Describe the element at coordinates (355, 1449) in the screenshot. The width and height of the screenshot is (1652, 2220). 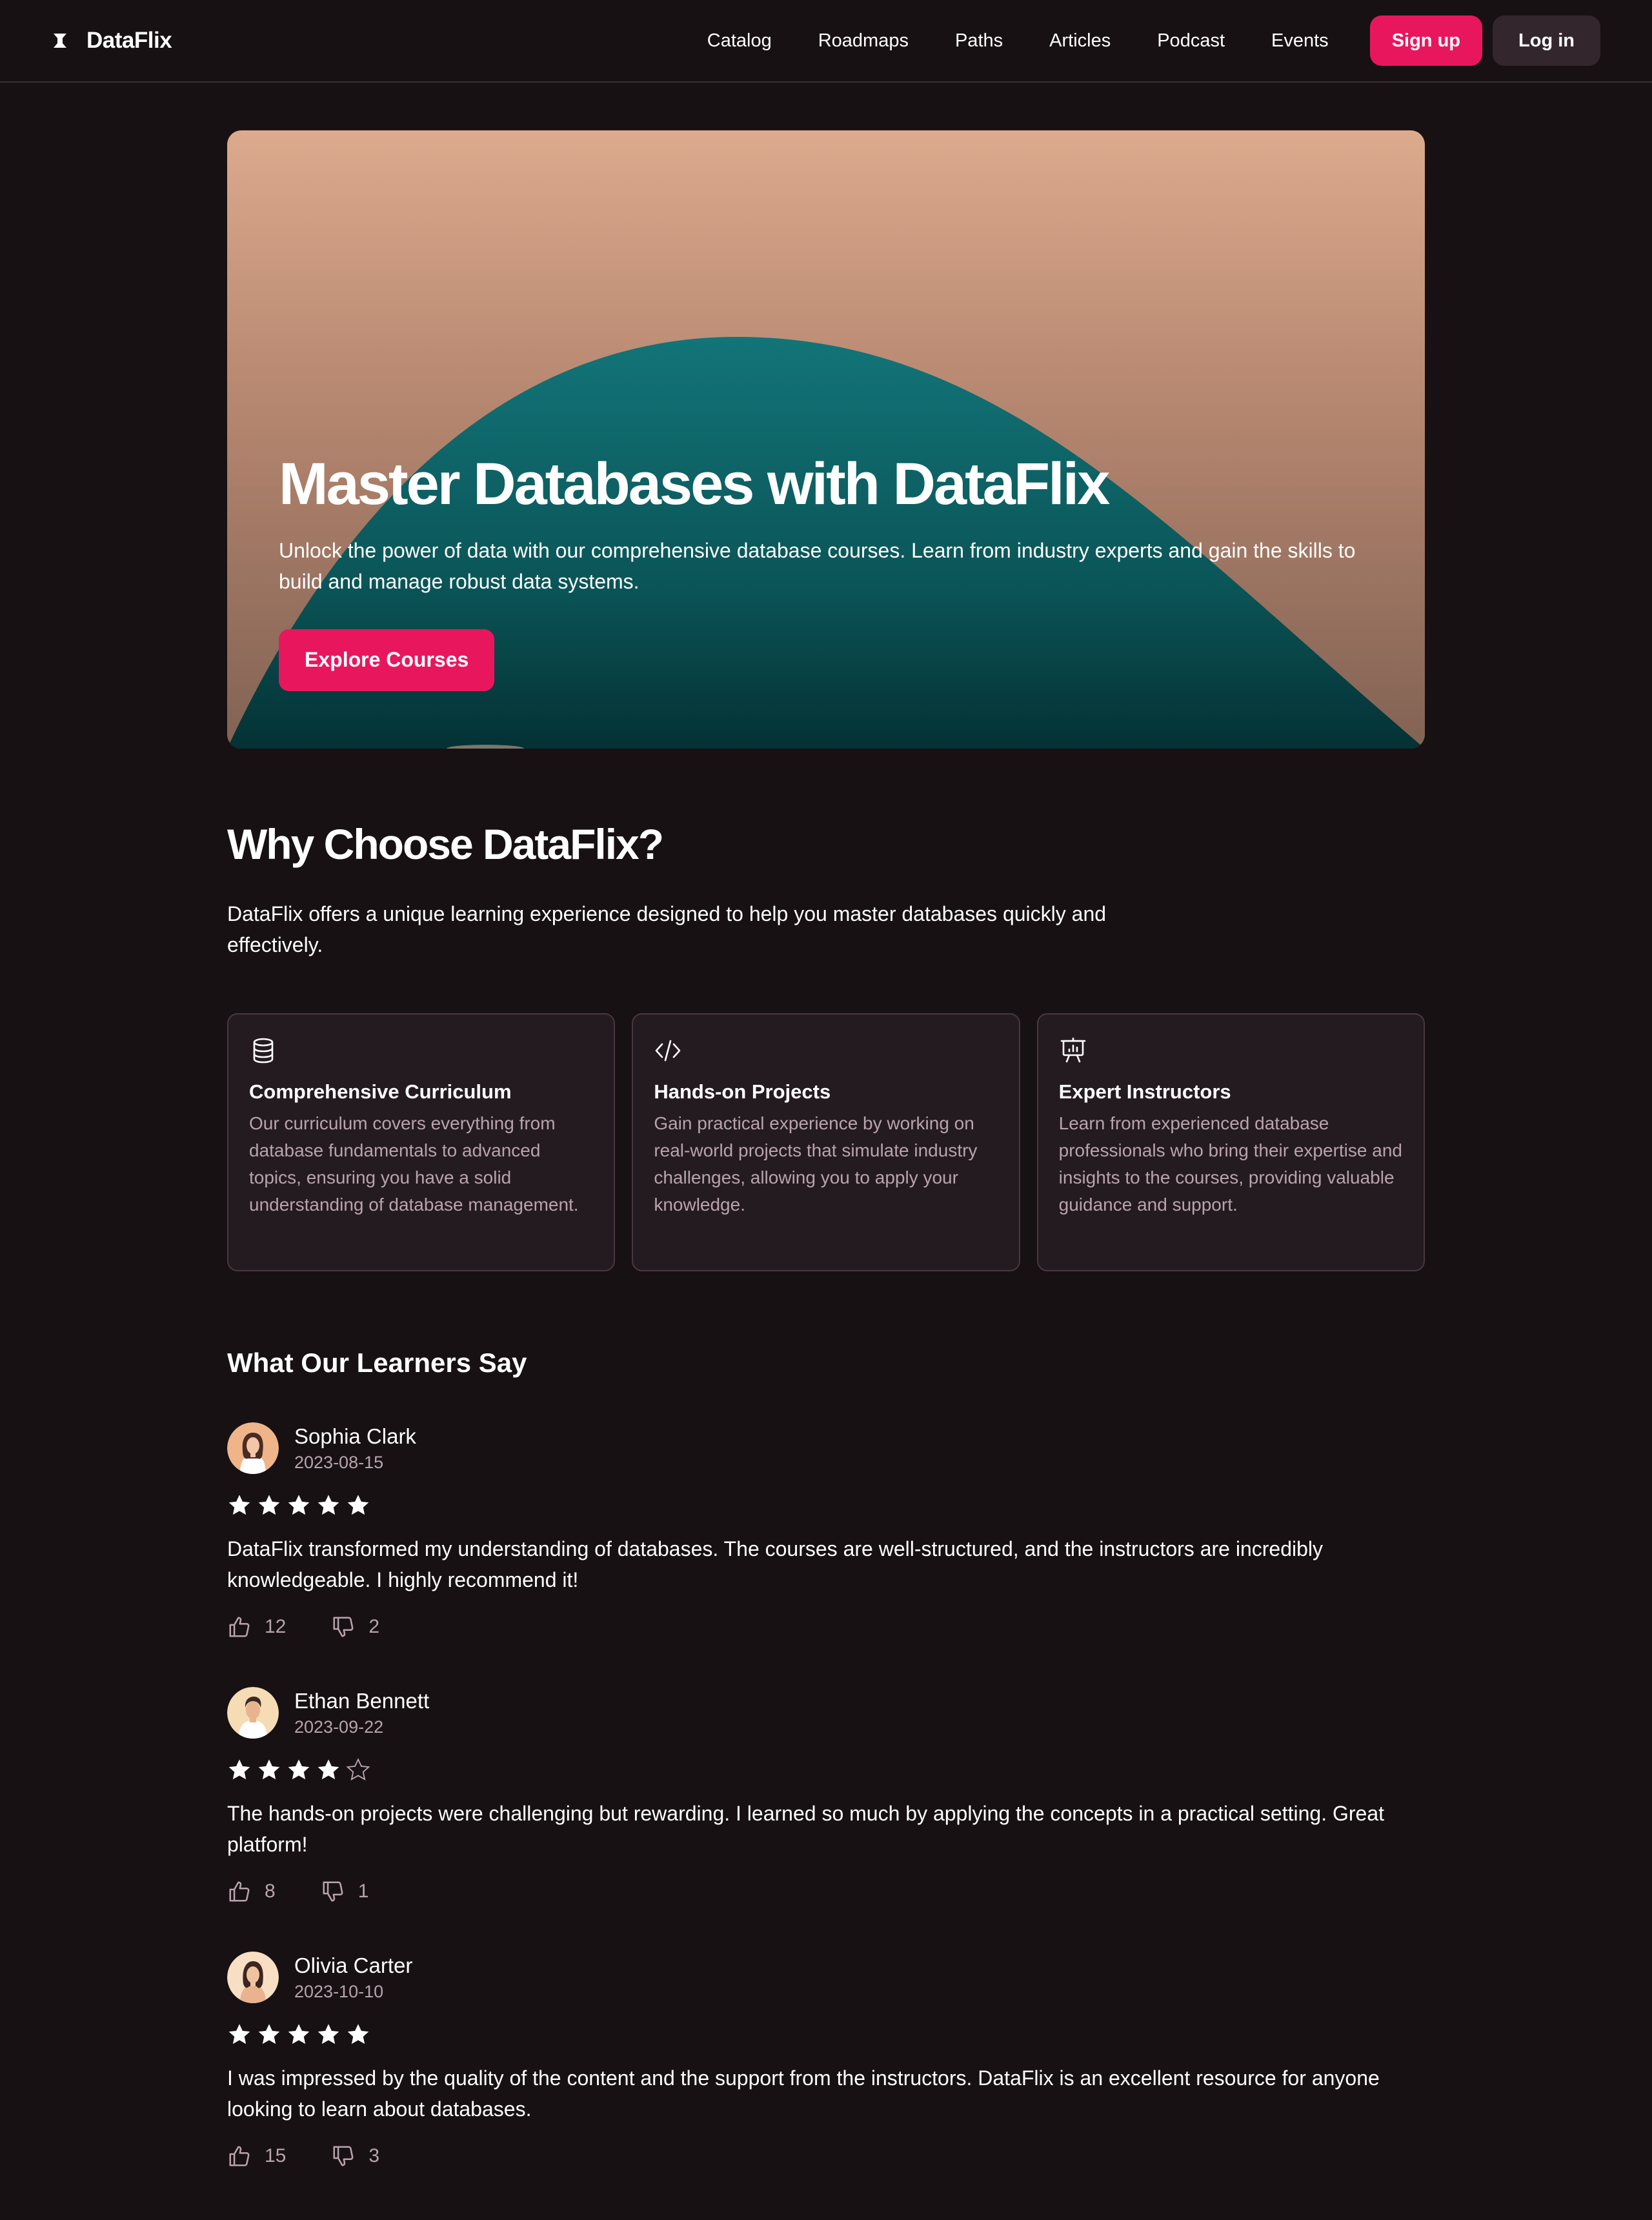
I see `reviewer-info: Sophia Clark 2023-08-15` at that location.